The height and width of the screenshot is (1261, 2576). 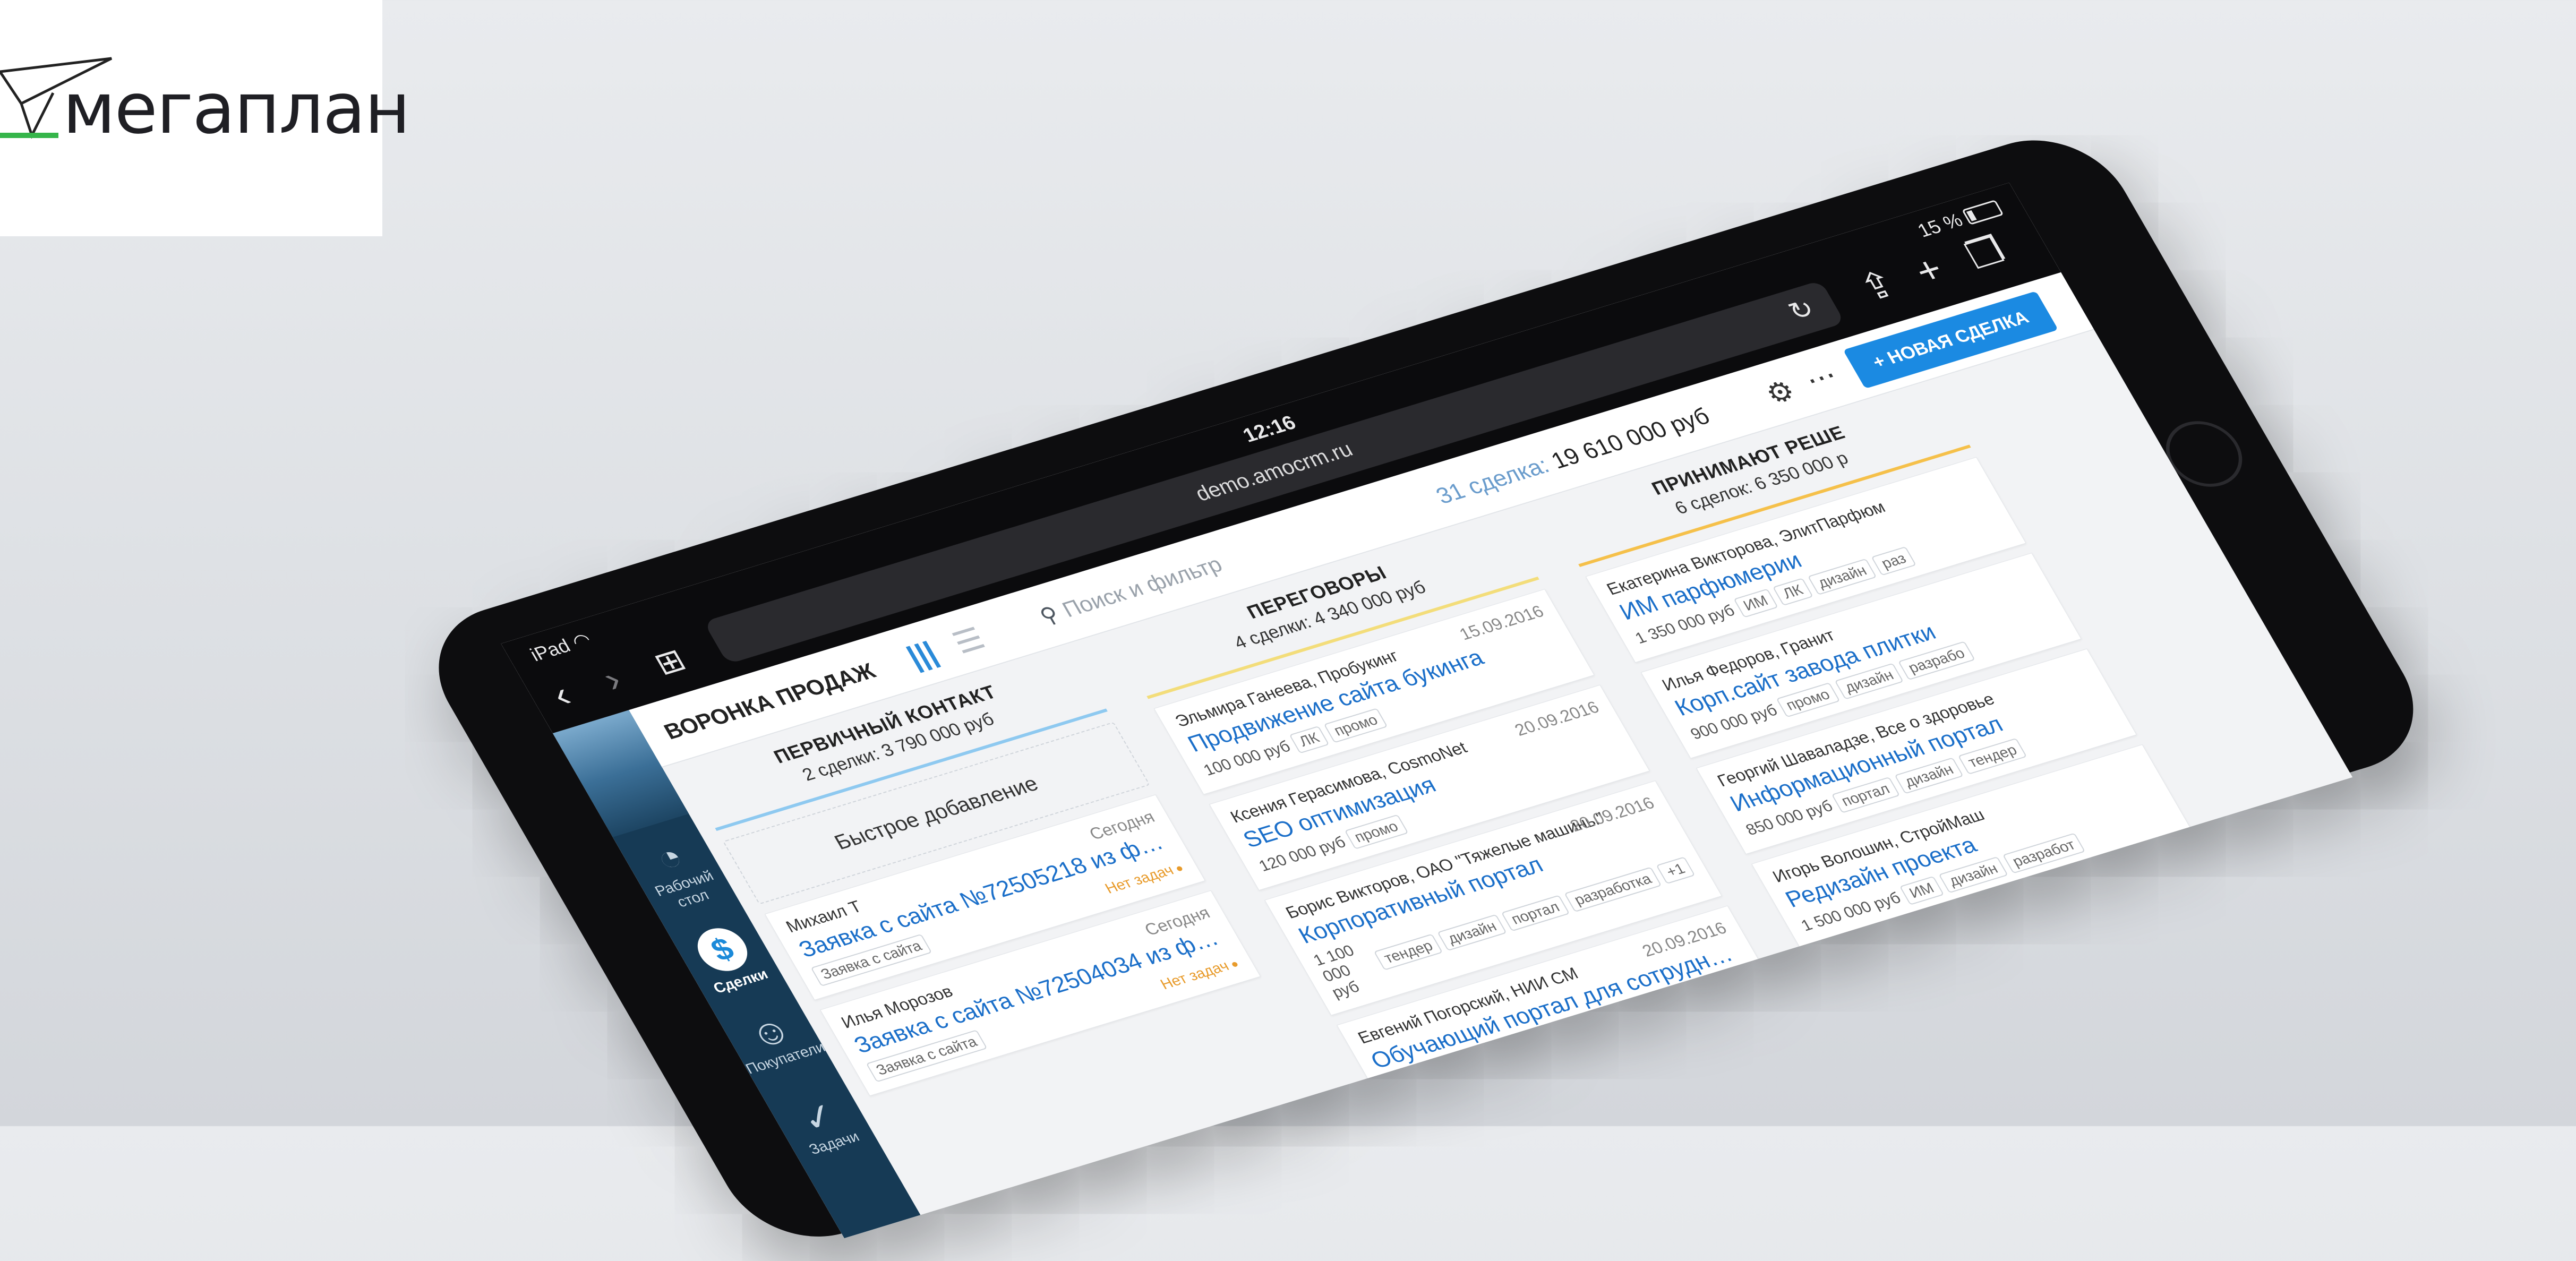 I want to click on deal-title-link: Разработка лендинга, so click(x=2081, y=1036).